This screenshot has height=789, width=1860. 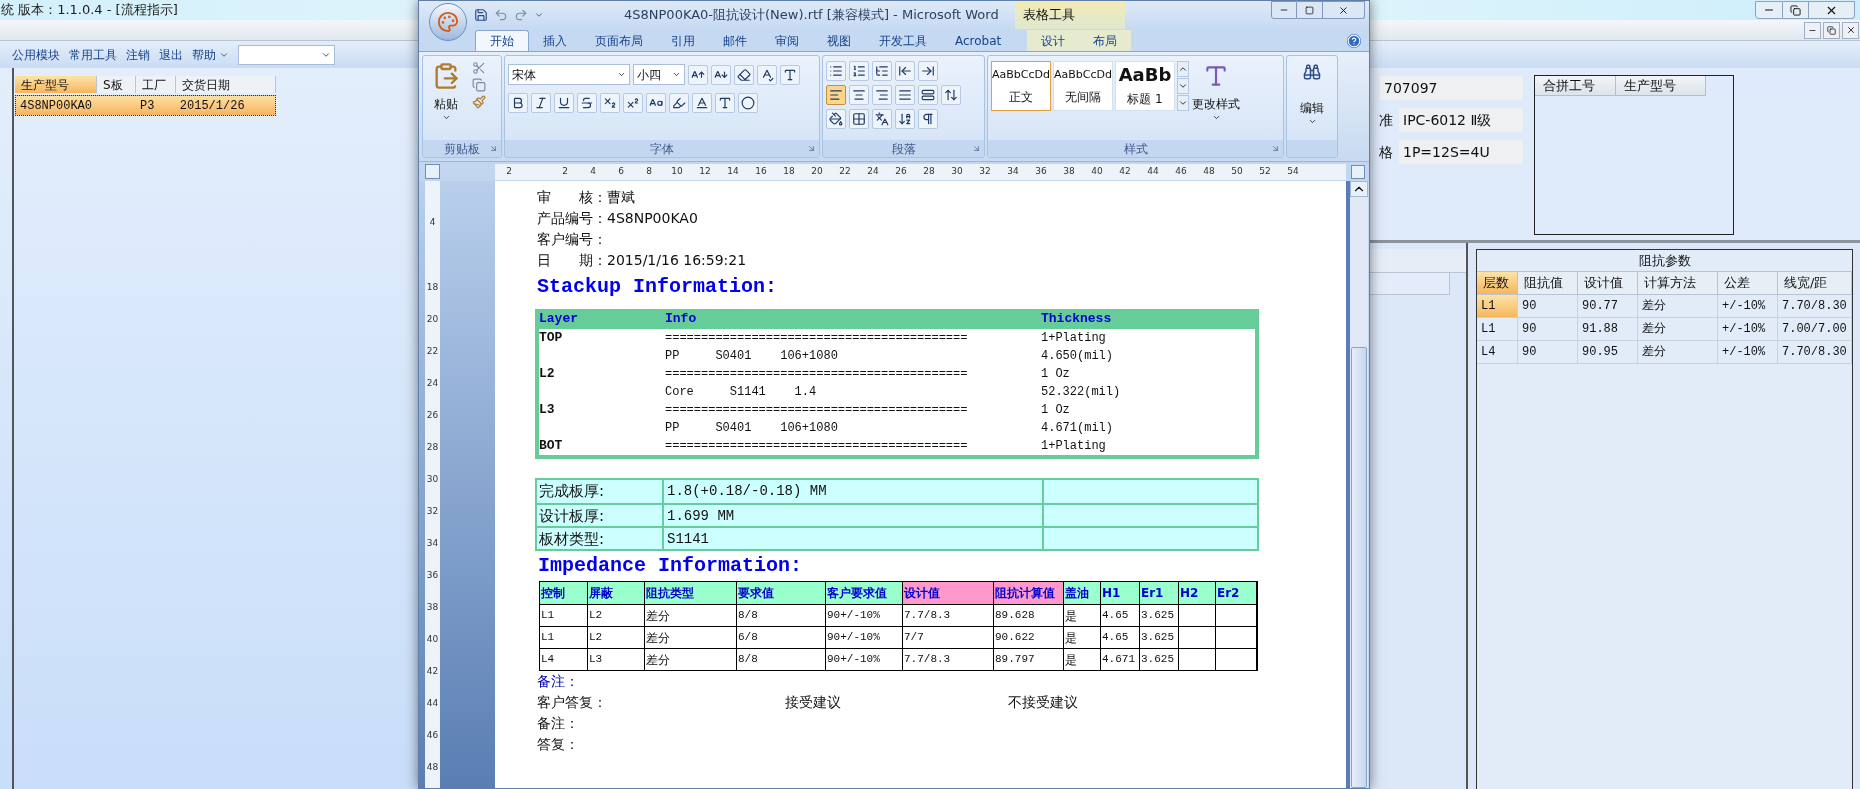 I want to click on tab-stop-selector, so click(x=432, y=171).